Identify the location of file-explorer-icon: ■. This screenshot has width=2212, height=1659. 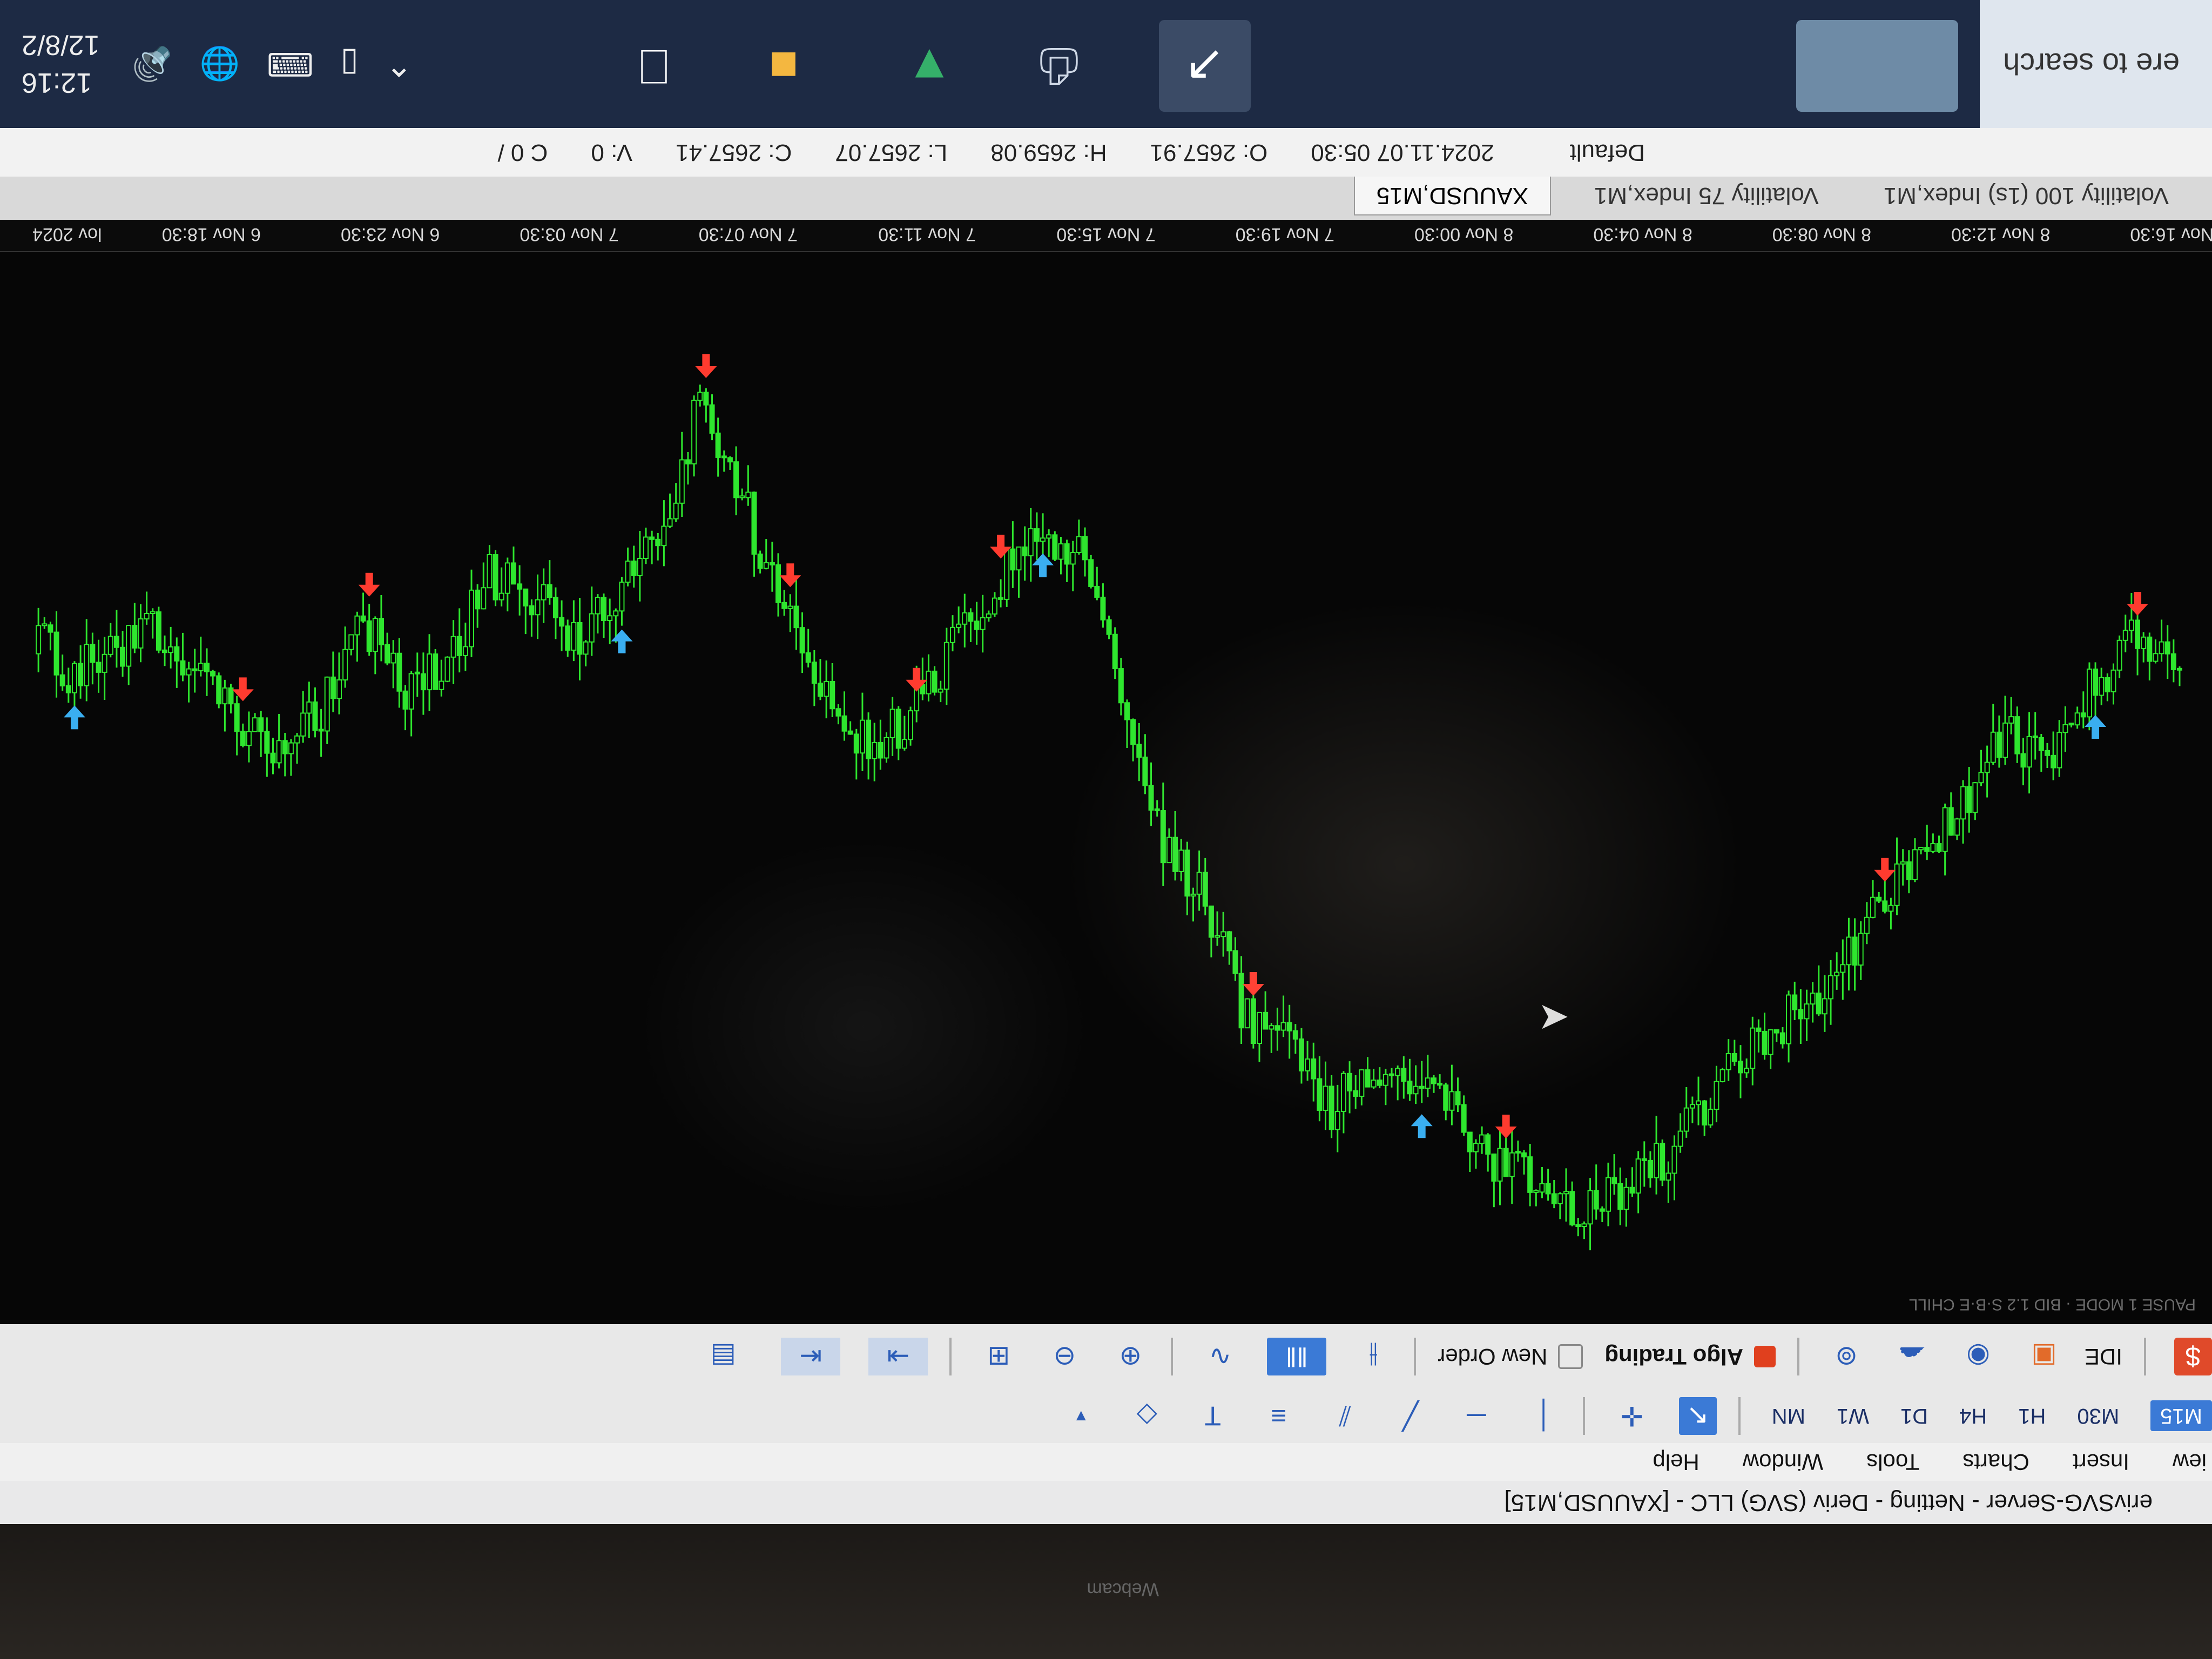
(784, 66).